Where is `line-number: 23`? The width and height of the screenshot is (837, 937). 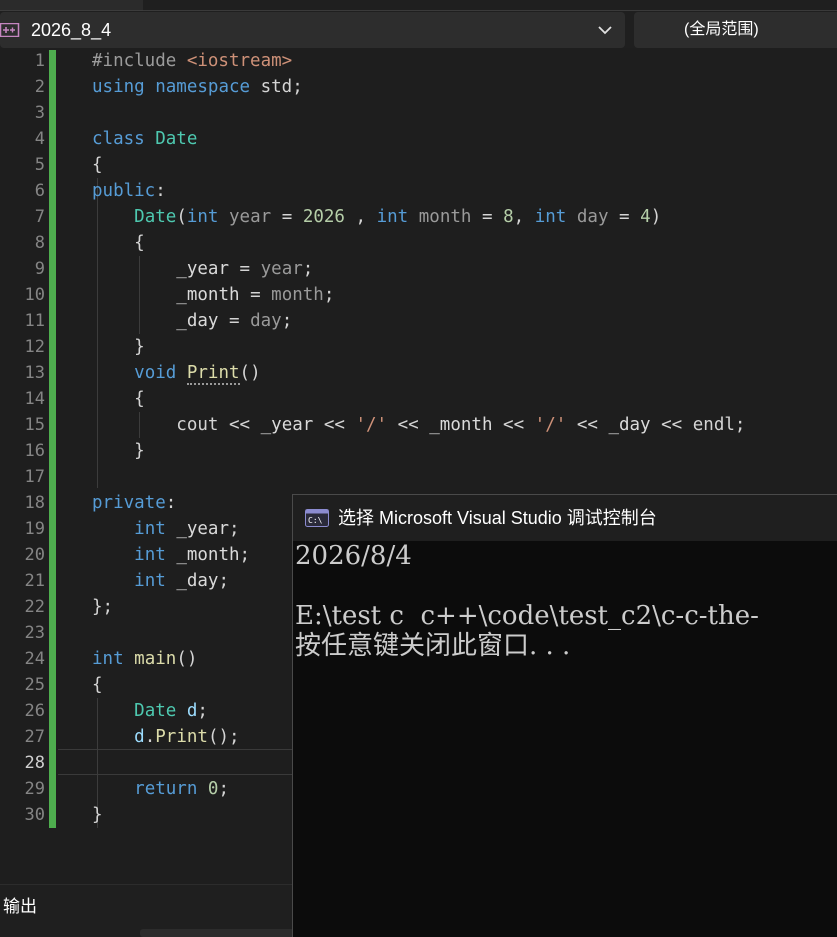
line-number: 23 is located at coordinates (34, 633).